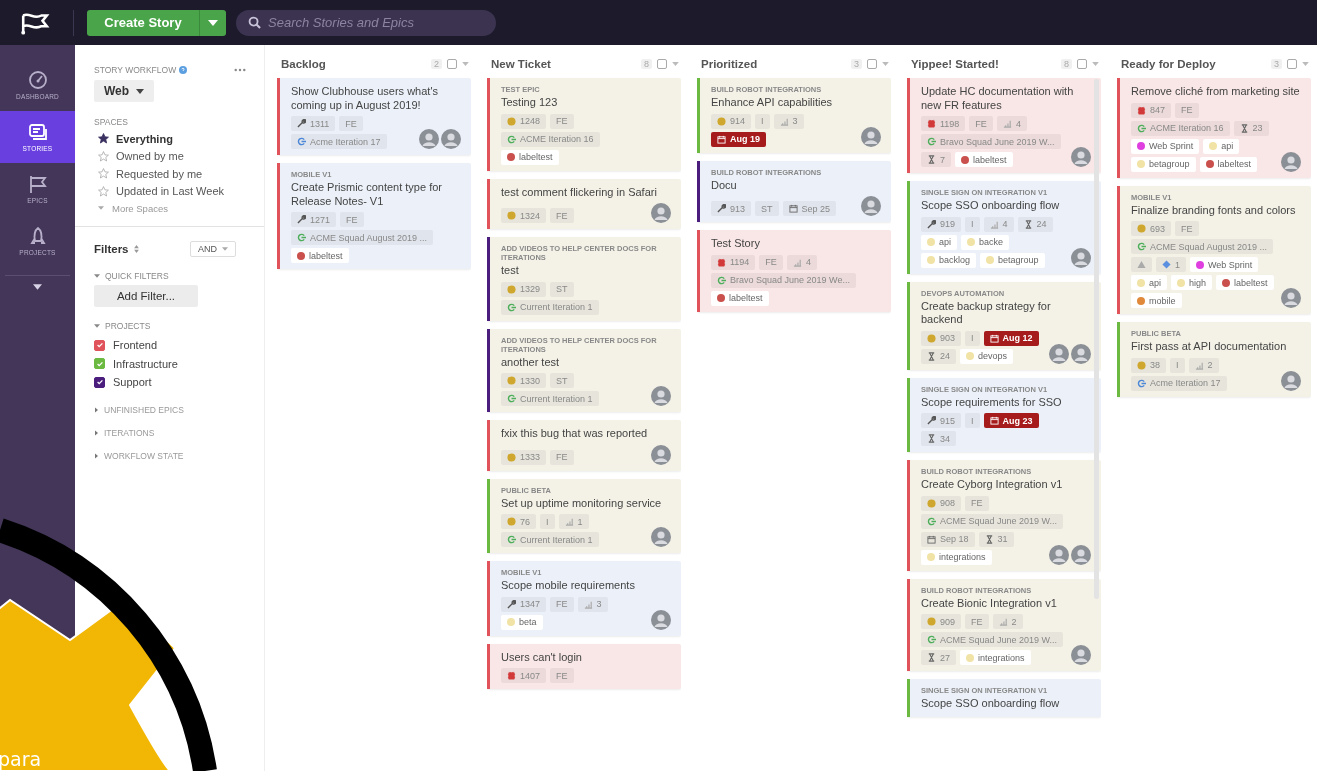 The height and width of the screenshot is (771, 1317). What do you see at coordinates (948, 420) in the screenshot?
I see `chip-text: 915` at bounding box center [948, 420].